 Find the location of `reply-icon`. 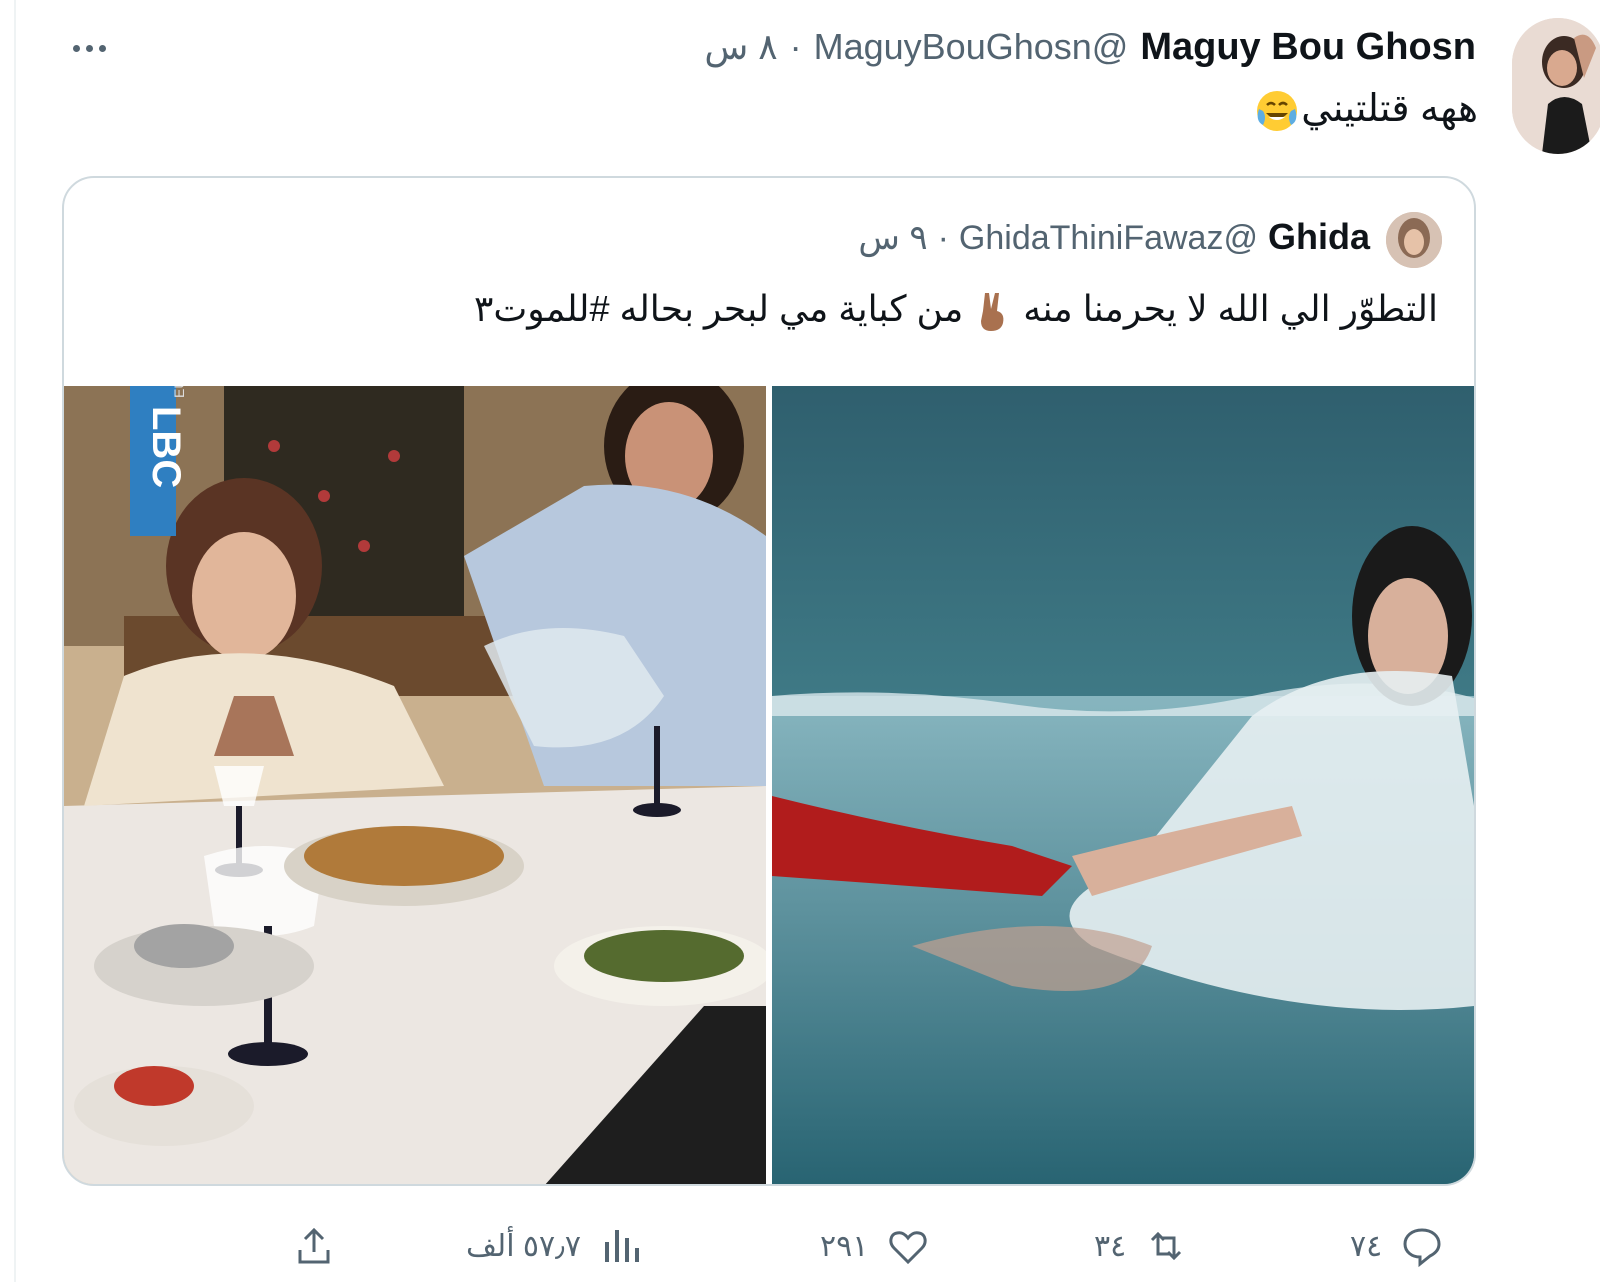

reply-icon is located at coordinates (1422, 1248).